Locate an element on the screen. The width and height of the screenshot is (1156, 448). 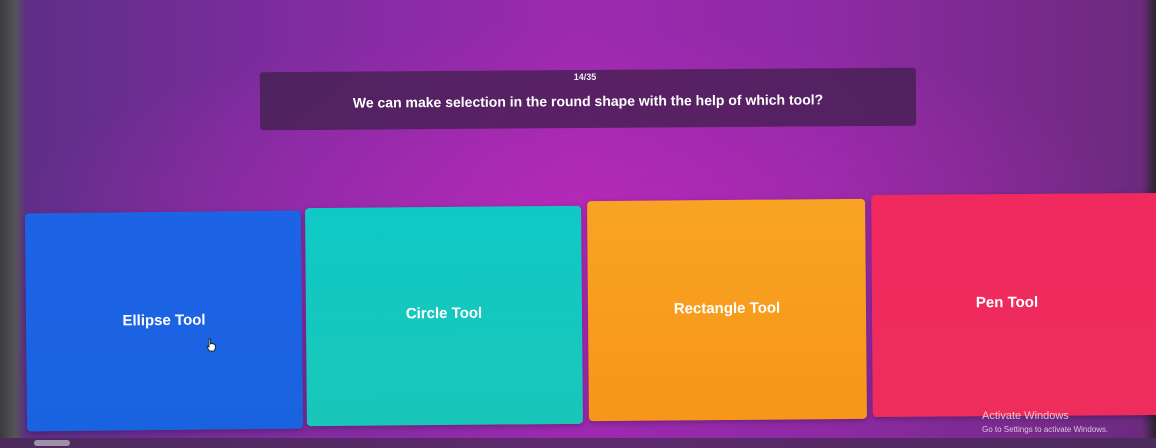
screen-bottom-edge is located at coordinates (578, 443).